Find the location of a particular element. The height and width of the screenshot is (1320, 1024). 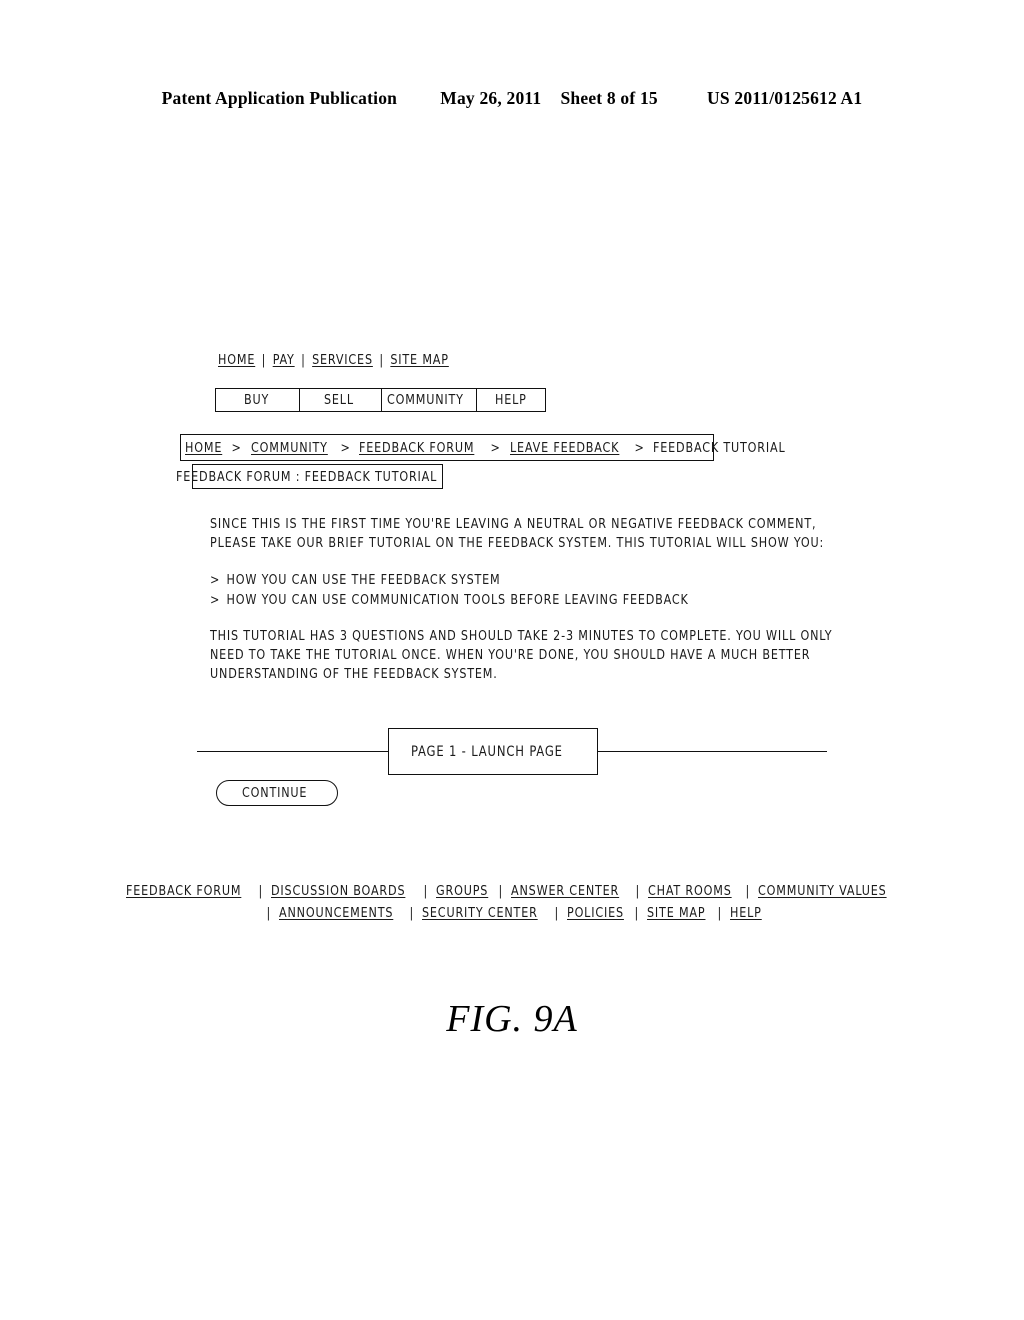

page-title-box: FEEDBACK FORUM : FEEDBACK TUTORIAL is located at coordinates (309, 476).